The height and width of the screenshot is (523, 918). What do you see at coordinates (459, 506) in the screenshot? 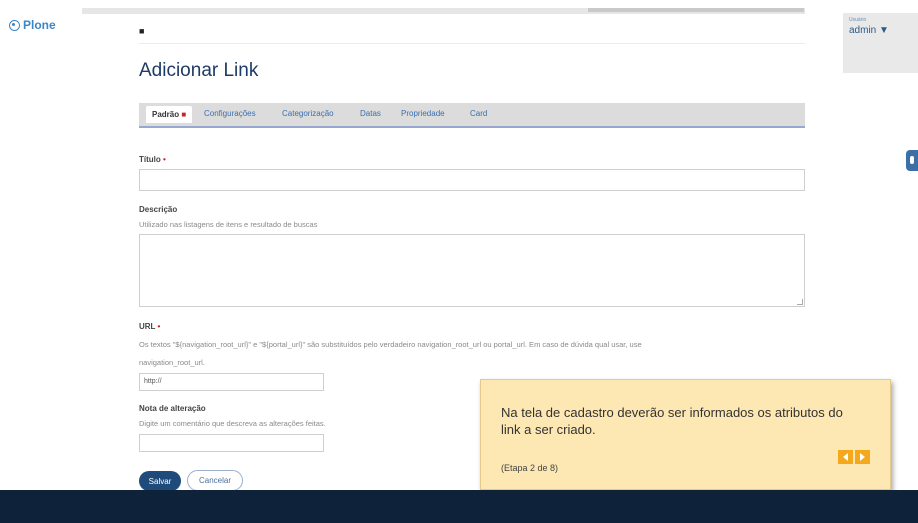
I see `footer` at bounding box center [459, 506].